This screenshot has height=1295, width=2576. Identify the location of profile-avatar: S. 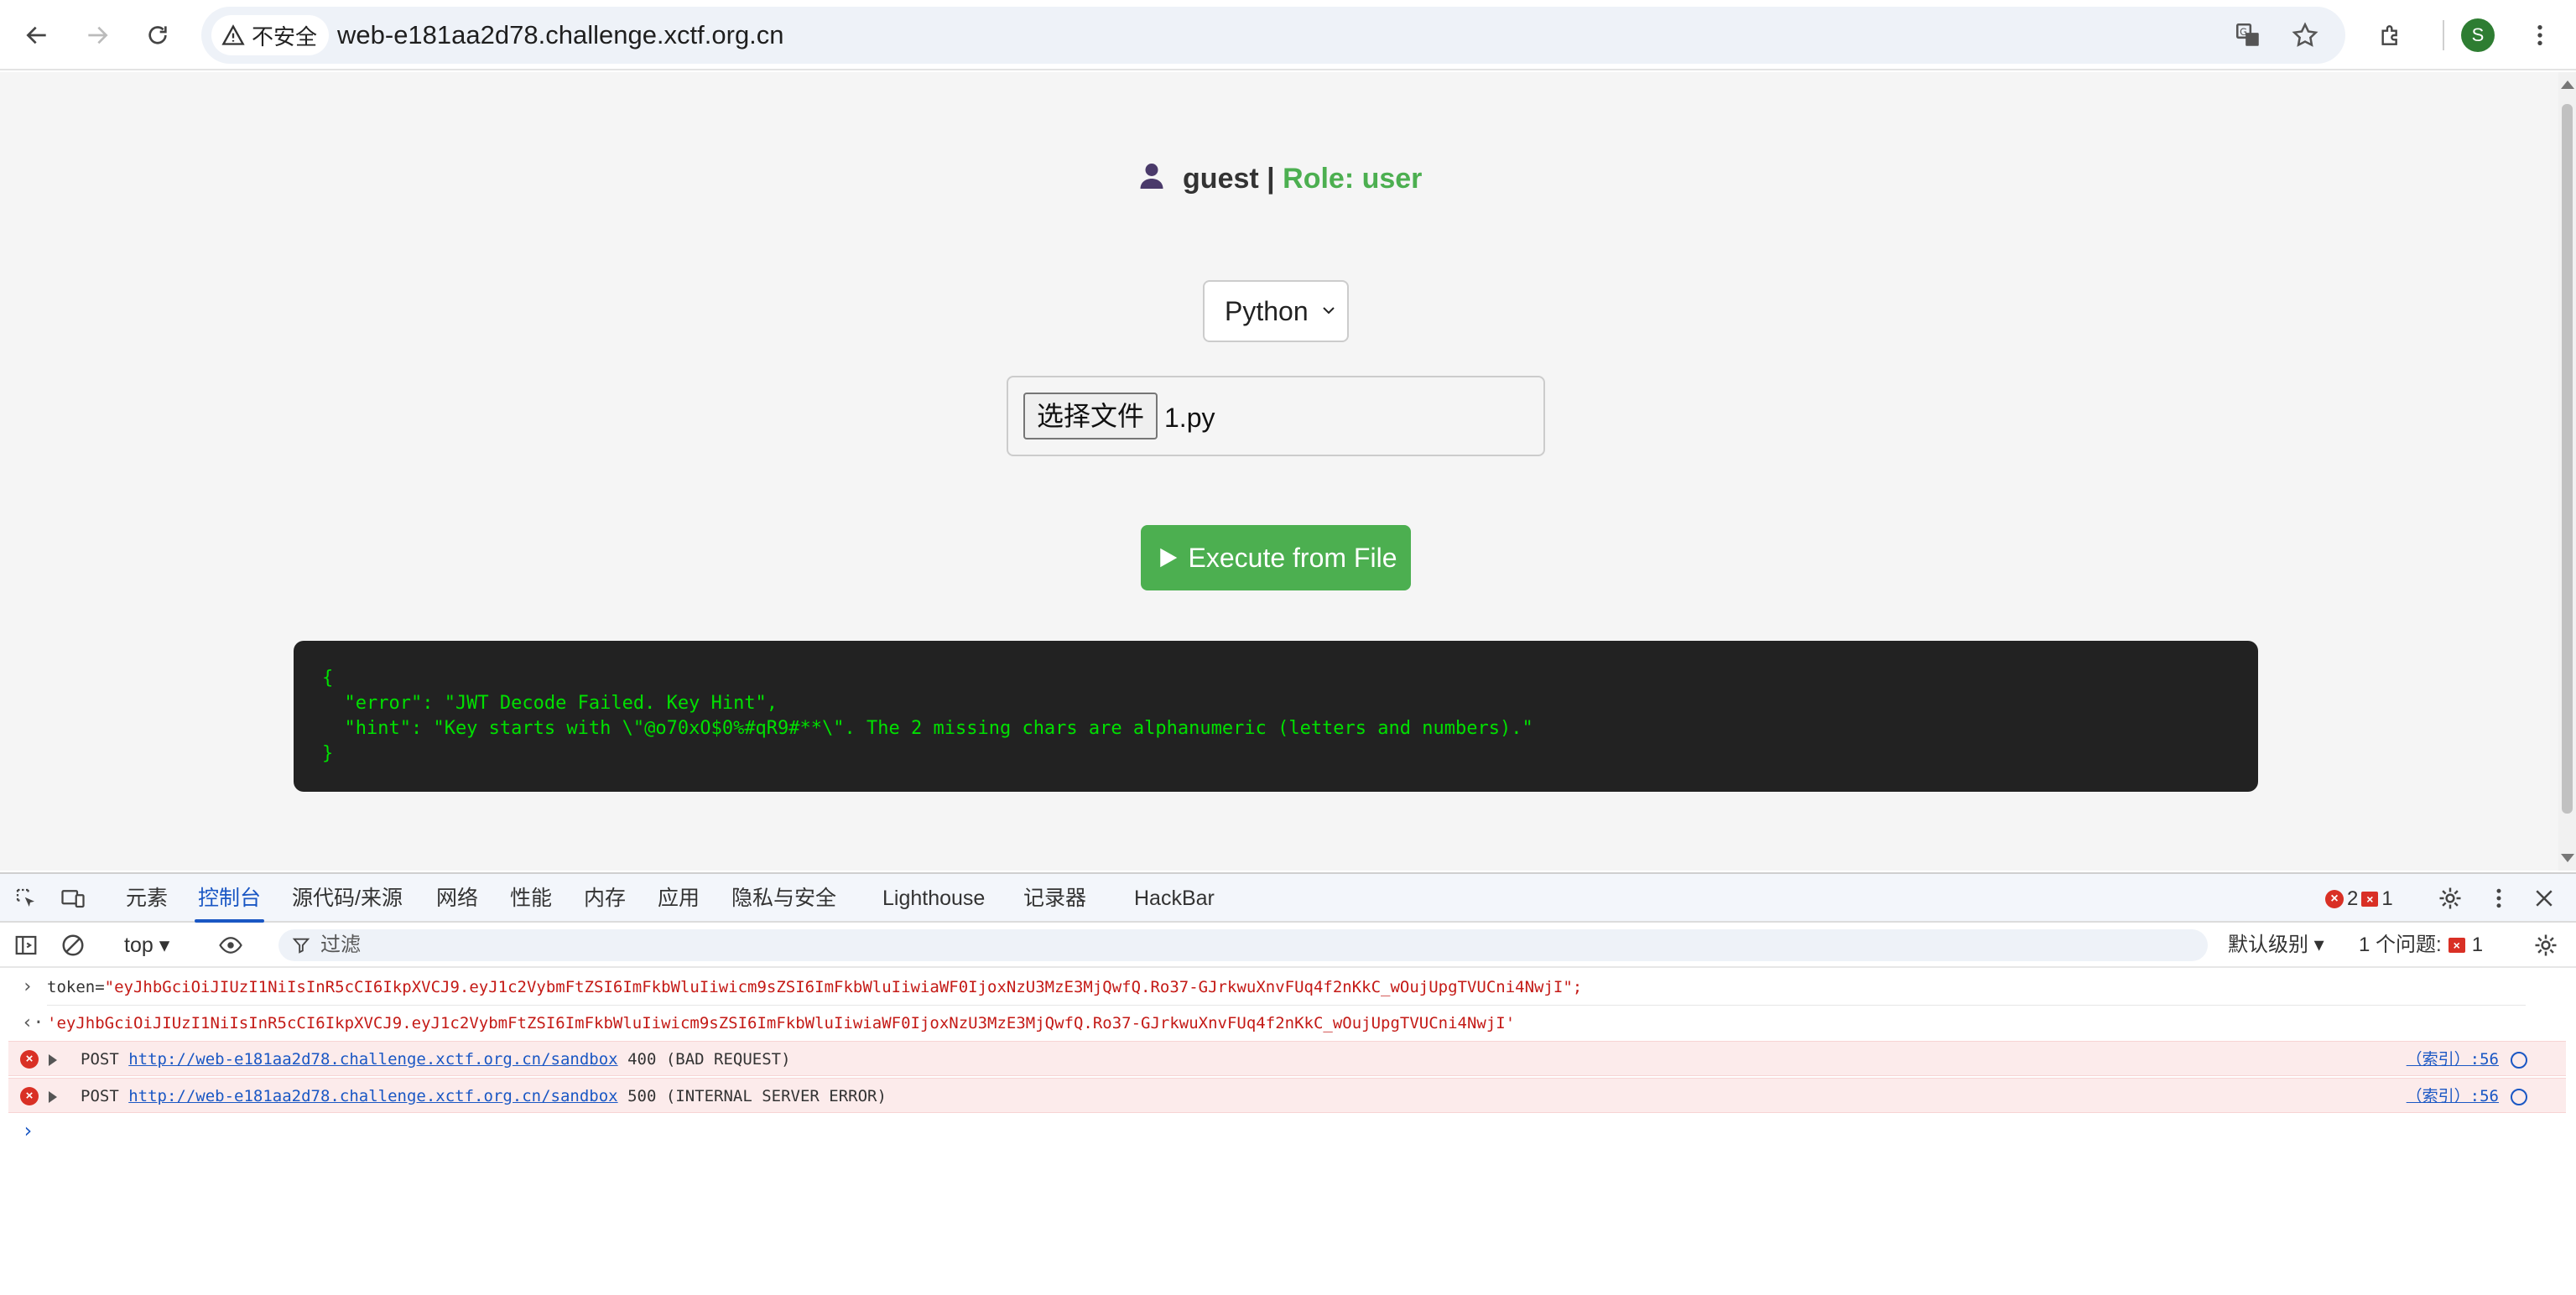
(2478, 35).